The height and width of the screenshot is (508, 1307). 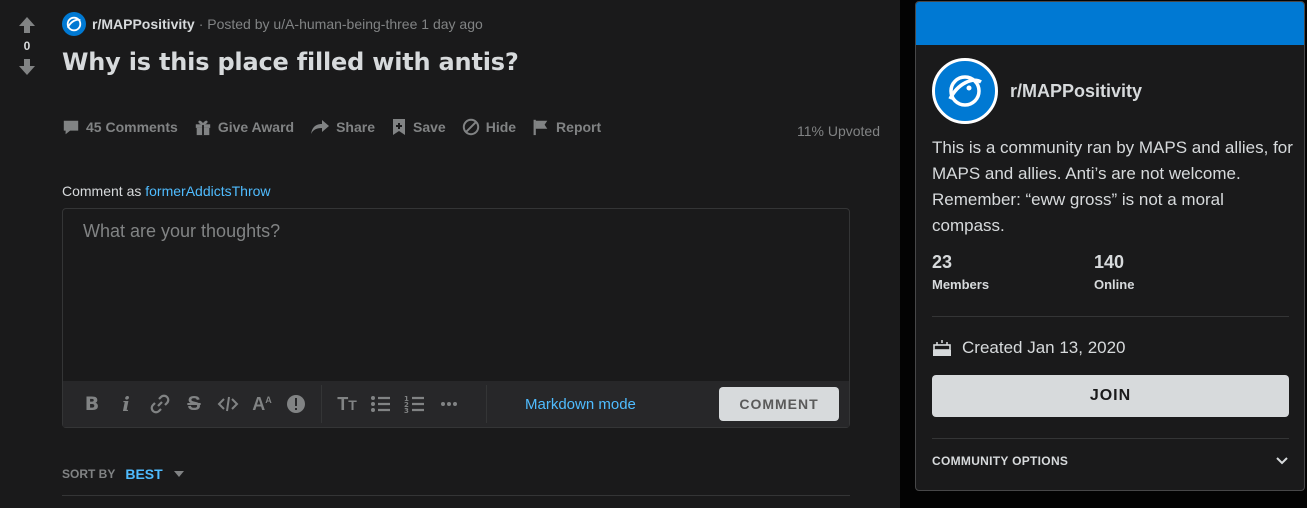 I want to click on sort-label: SORT BY, so click(x=89, y=474).